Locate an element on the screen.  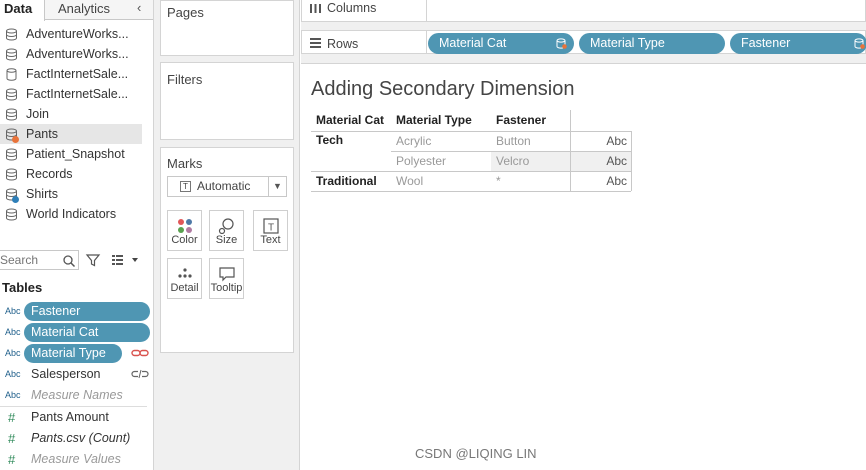
text-button: T Text is located at coordinates (270, 230).